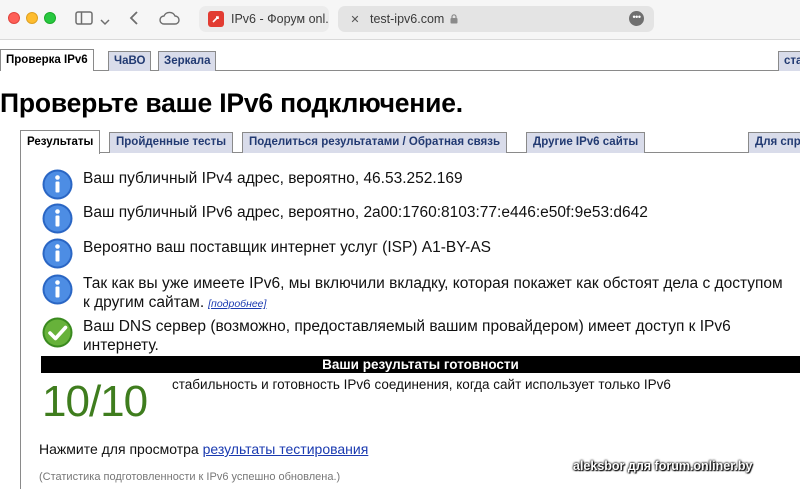  I want to click on chevron-down-icon, so click(105, 22).